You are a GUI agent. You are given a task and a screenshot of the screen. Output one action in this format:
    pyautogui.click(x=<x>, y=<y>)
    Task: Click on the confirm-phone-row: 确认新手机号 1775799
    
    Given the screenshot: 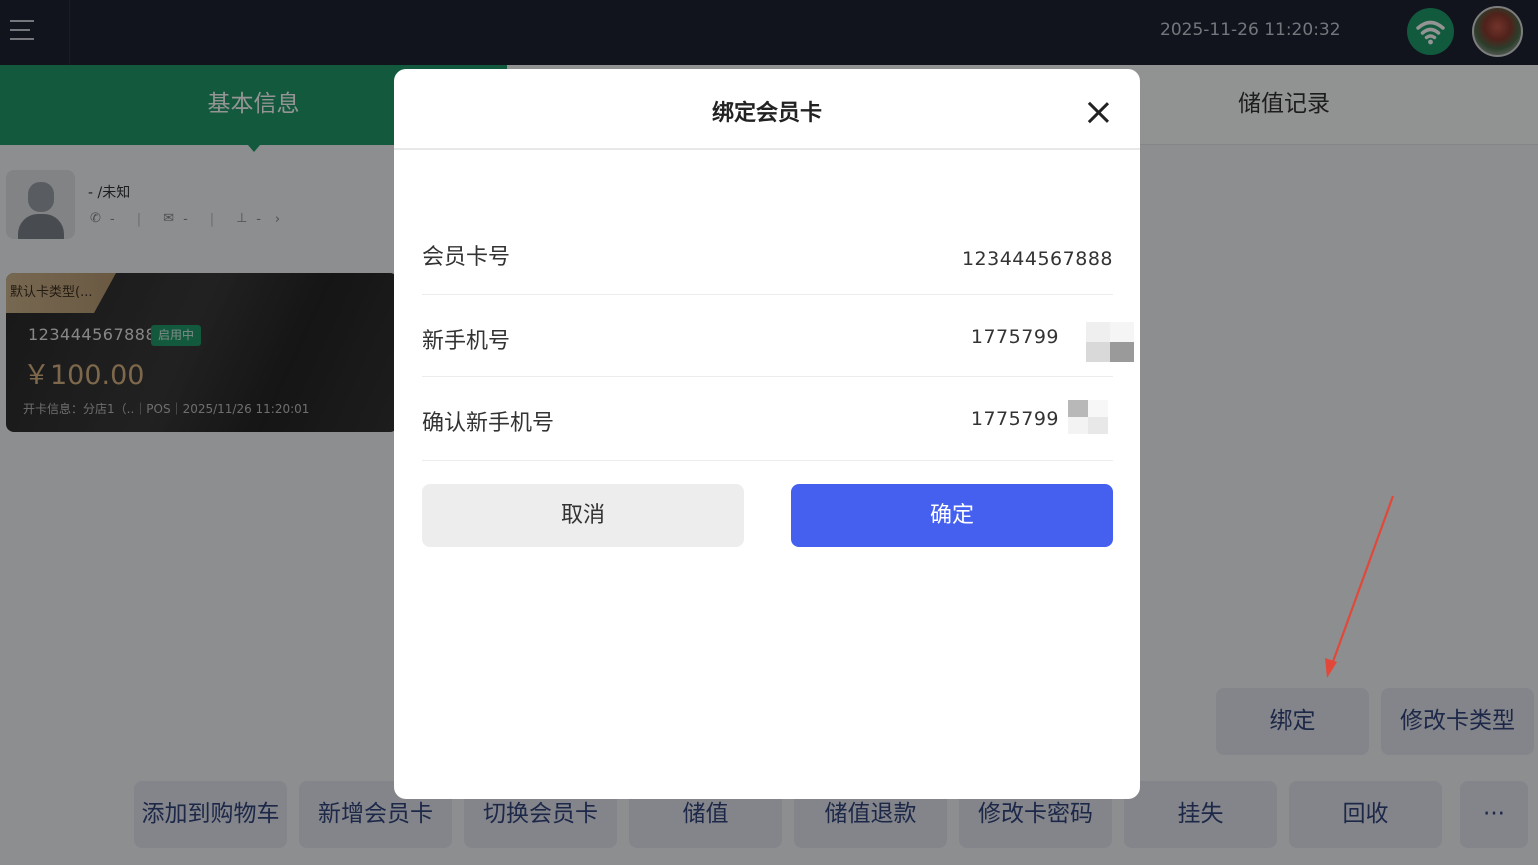 What is the action you would take?
    pyautogui.click(x=767, y=419)
    